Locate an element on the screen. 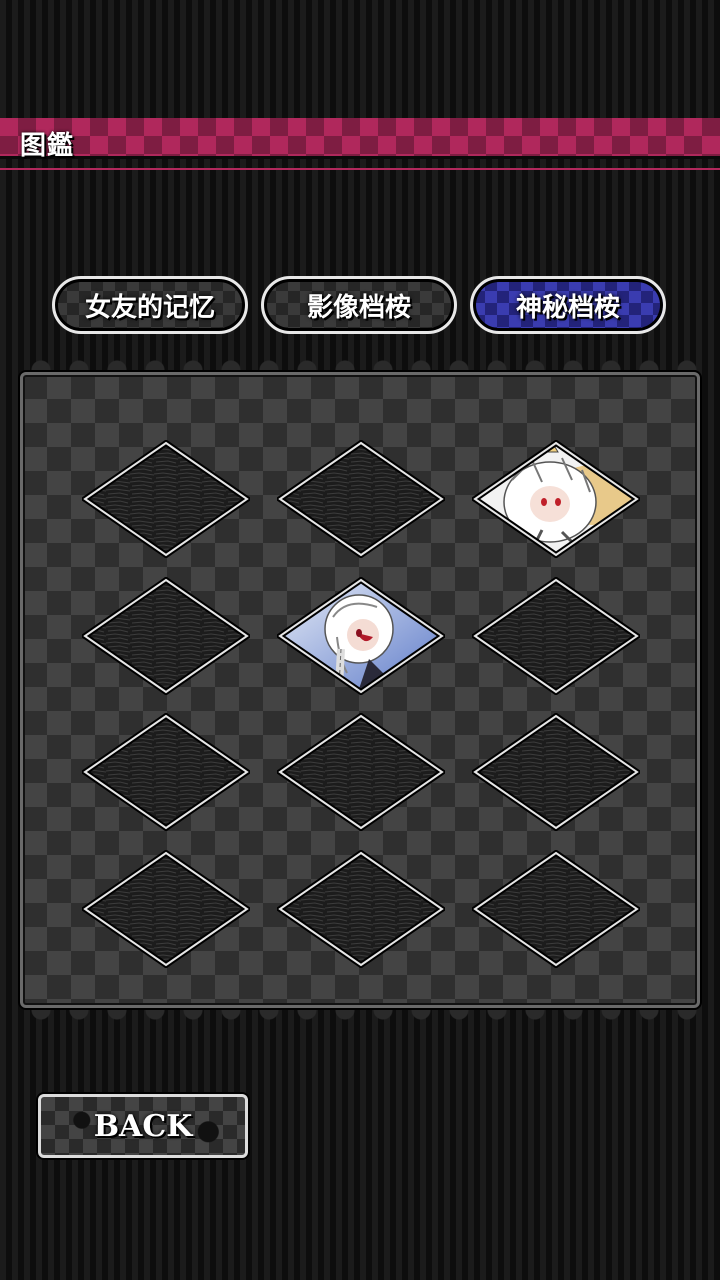 The height and width of the screenshot is (1280, 720). header-band is located at coordinates (360, 138).